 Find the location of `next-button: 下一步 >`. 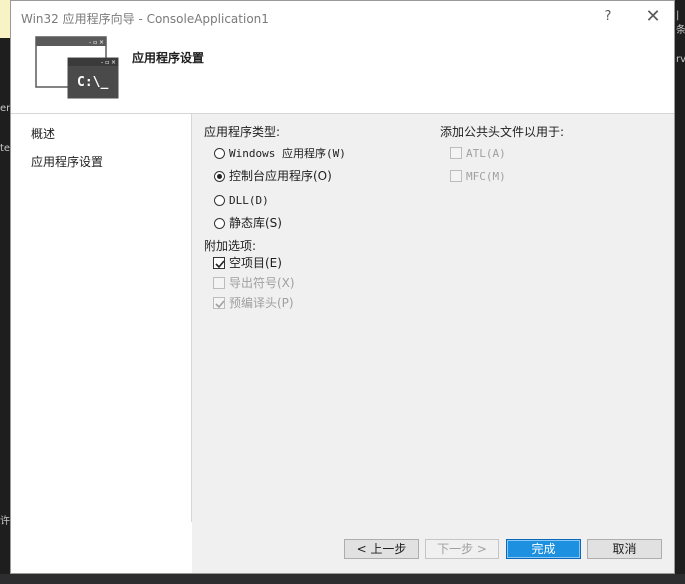

next-button: 下一步 > is located at coordinates (462, 549).